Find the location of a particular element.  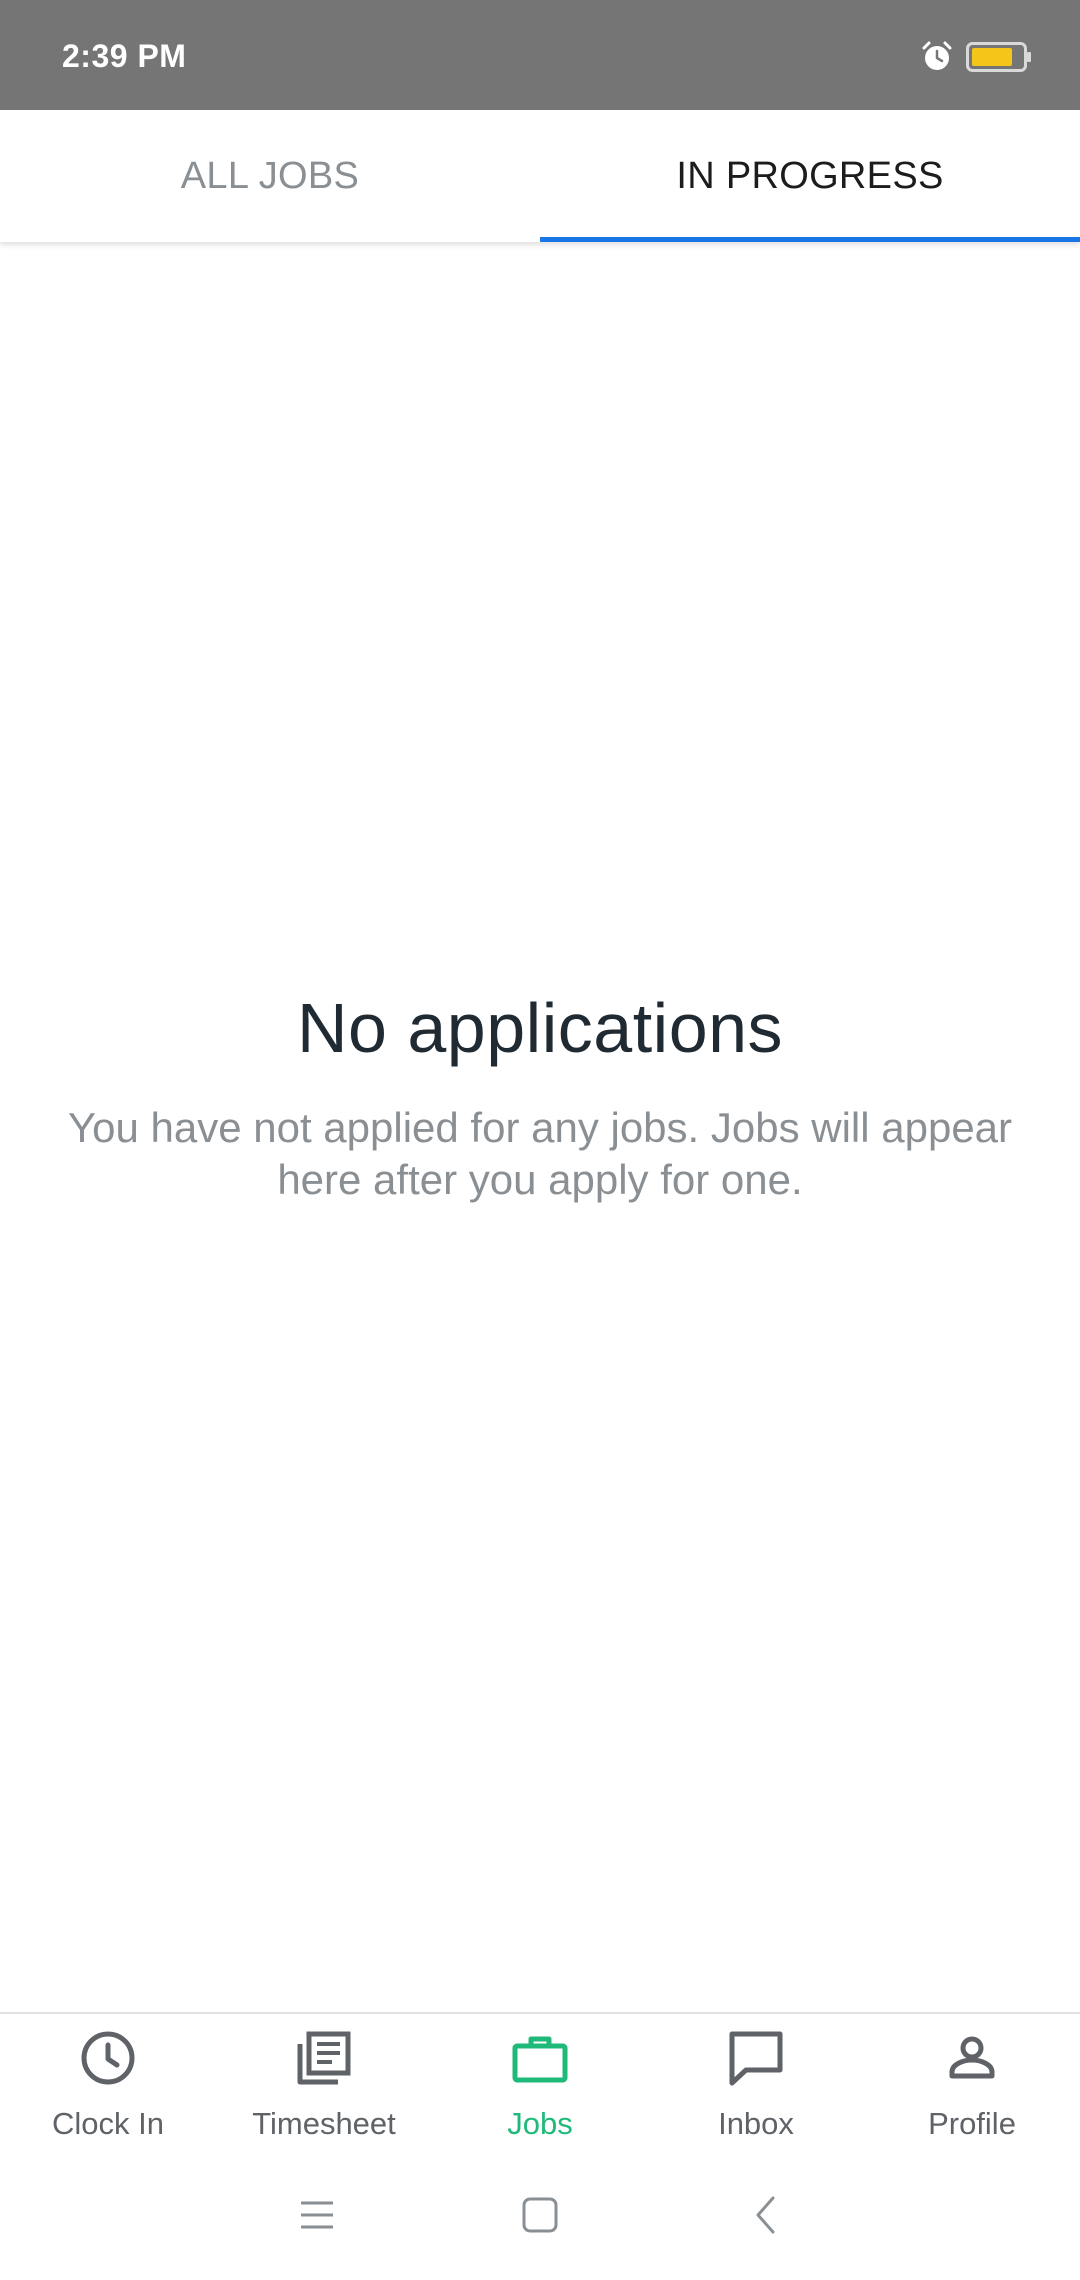

nav-item-timesheet: Timesheet is located at coordinates (324, 2082).